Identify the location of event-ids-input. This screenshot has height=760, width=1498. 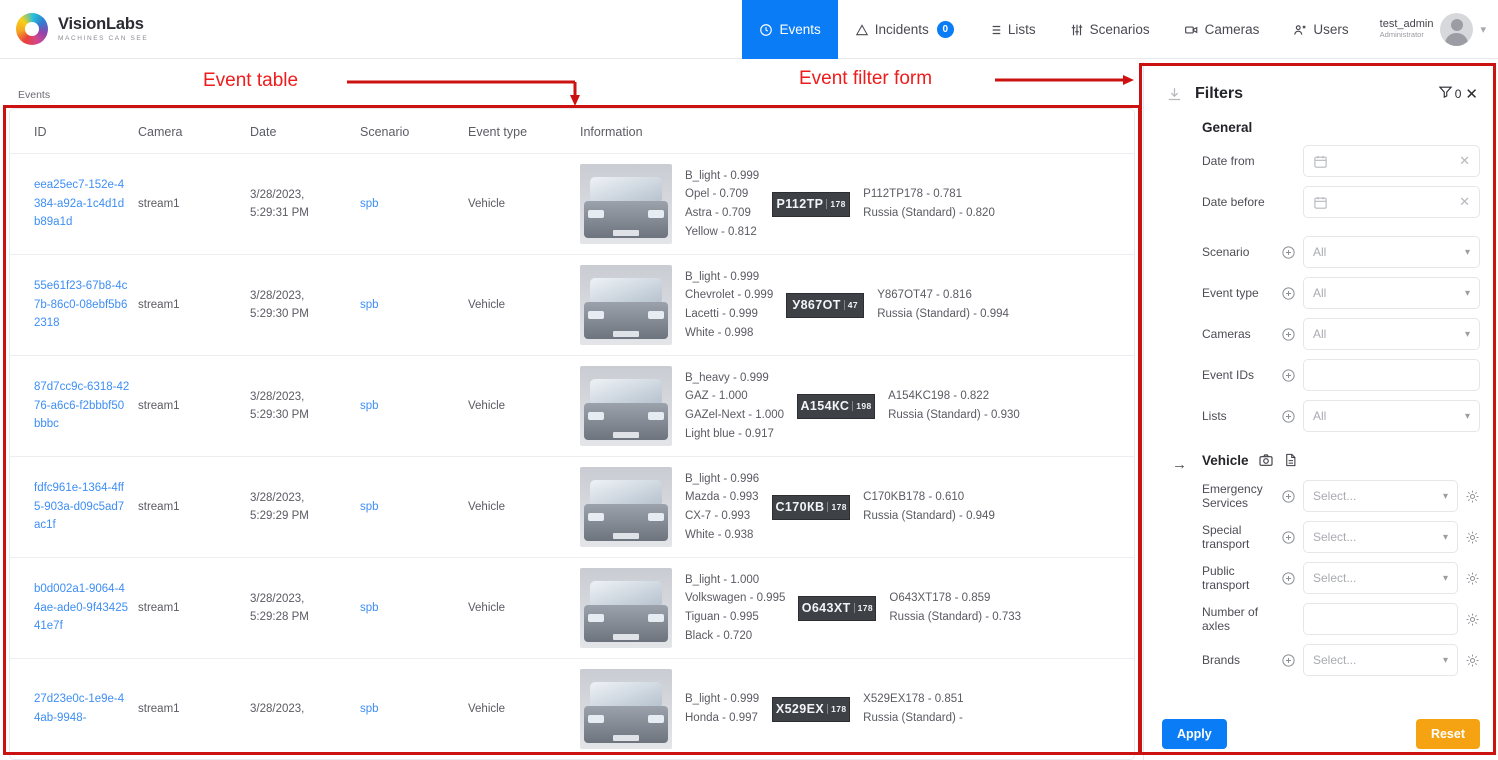
(1391, 375).